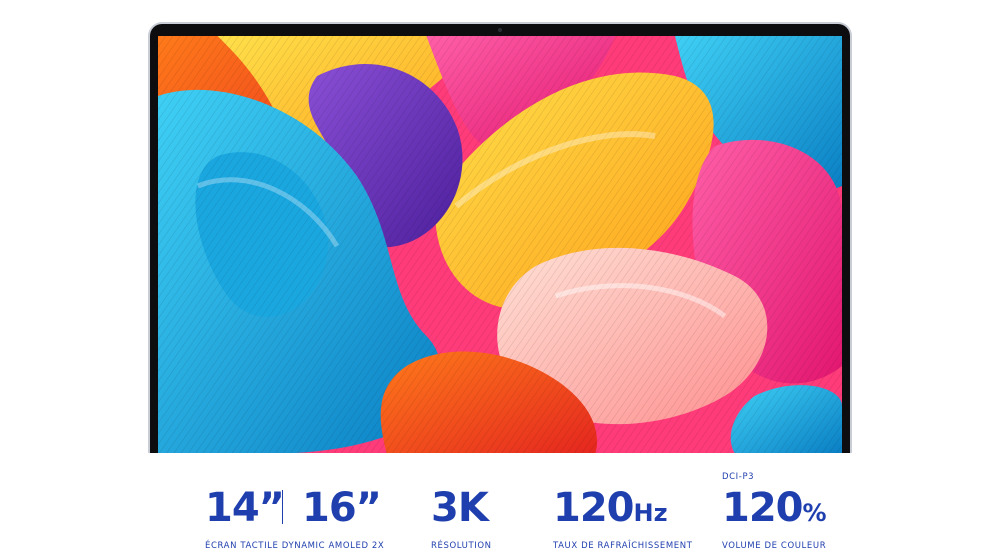 This screenshot has width=1000, height=555. I want to click on webcam-icon, so click(500, 30).